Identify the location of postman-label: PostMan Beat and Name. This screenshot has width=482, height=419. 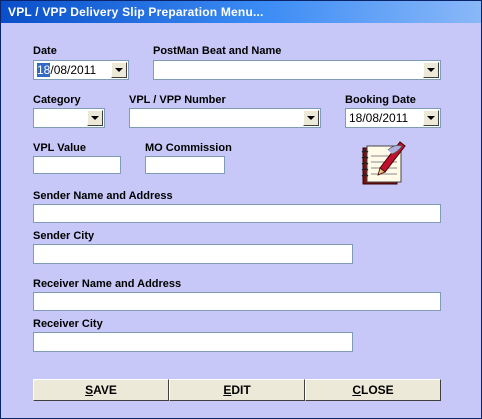
(217, 51).